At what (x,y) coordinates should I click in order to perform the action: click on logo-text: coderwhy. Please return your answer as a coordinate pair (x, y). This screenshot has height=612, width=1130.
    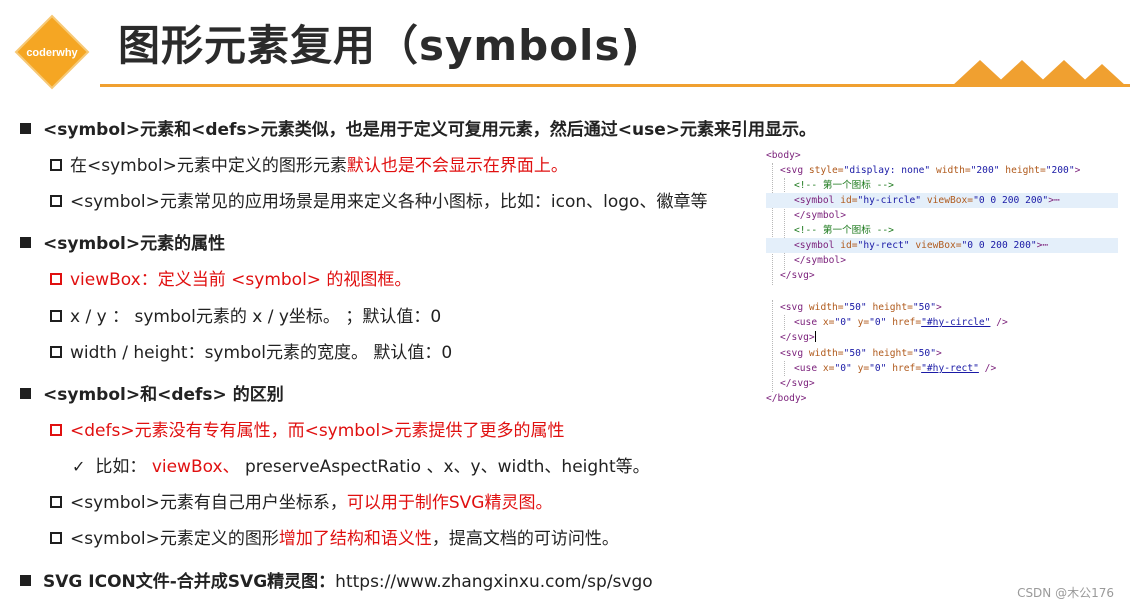
    Looking at the image, I should click on (52, 53).